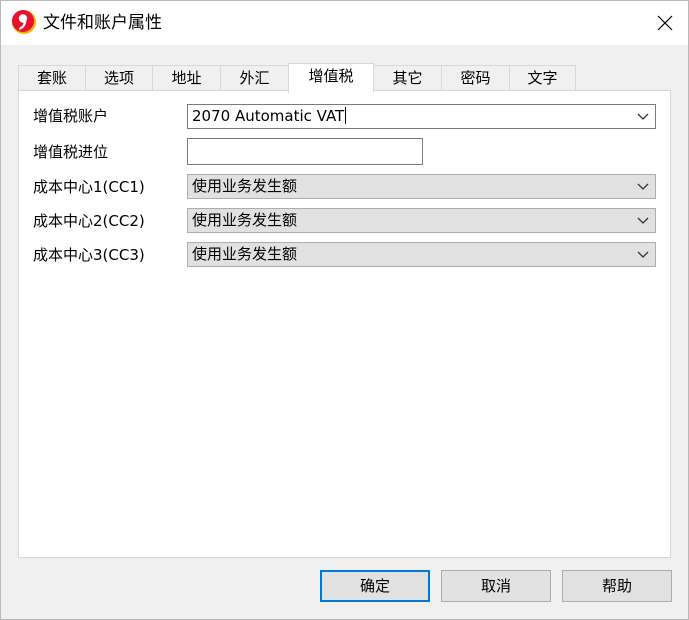  What do you see at coordinates (89, 187) in the screenshot?
I see `cc1-label: 成本中心1(CC1)` at bounding box center [89, 187].